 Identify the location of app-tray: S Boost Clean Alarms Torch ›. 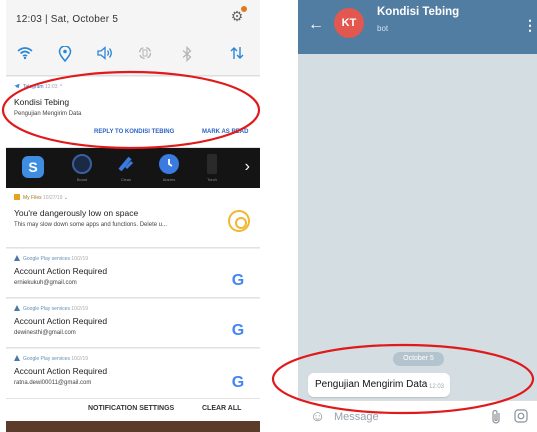
(133, 168).